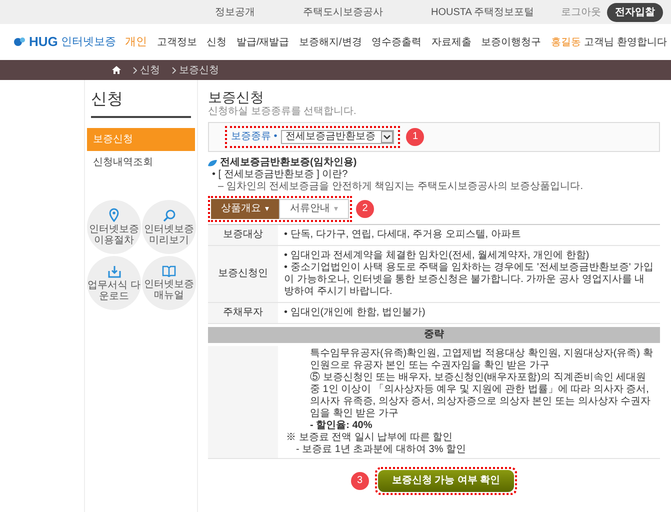 This screenshot has height=512, width=671. I want to click on chevron-down-icon, so click(387, 137).